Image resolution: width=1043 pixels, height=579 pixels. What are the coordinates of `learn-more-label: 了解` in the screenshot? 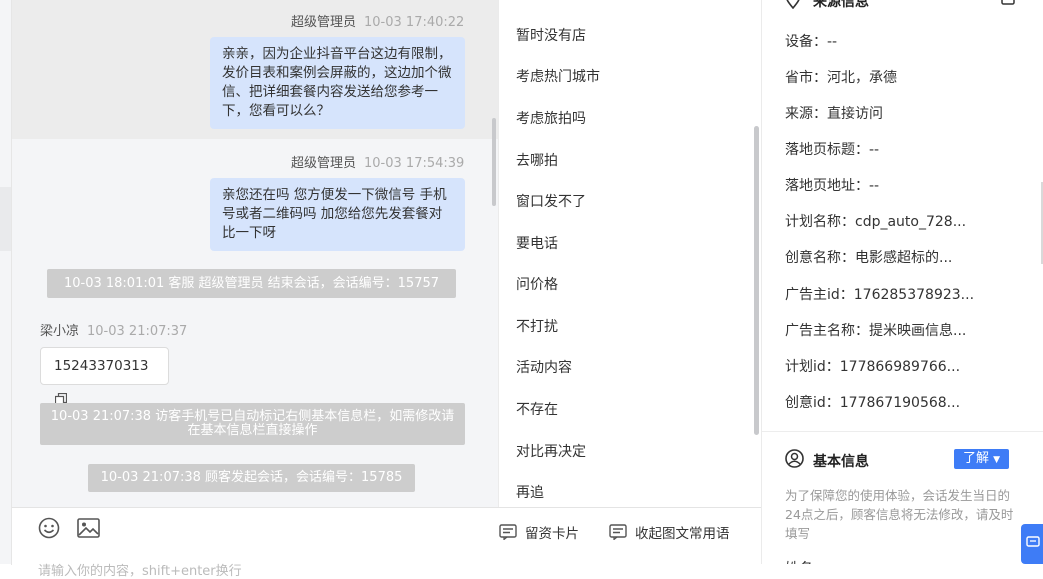 It's located at (975, 458).